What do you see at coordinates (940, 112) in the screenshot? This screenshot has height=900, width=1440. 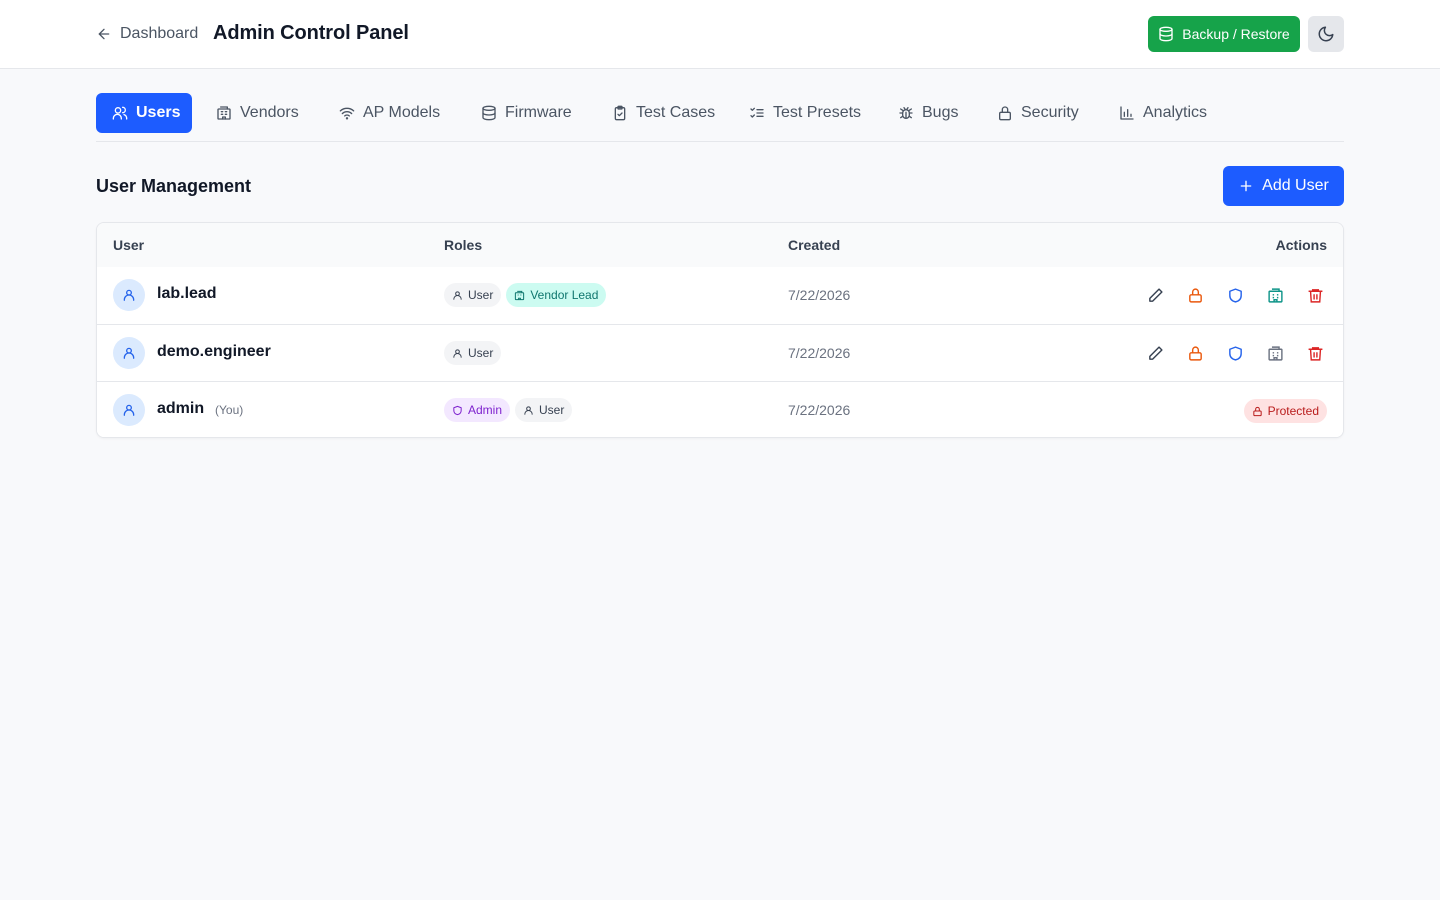 I see `tab-label: Bugs` at bounding box center [940, 112].